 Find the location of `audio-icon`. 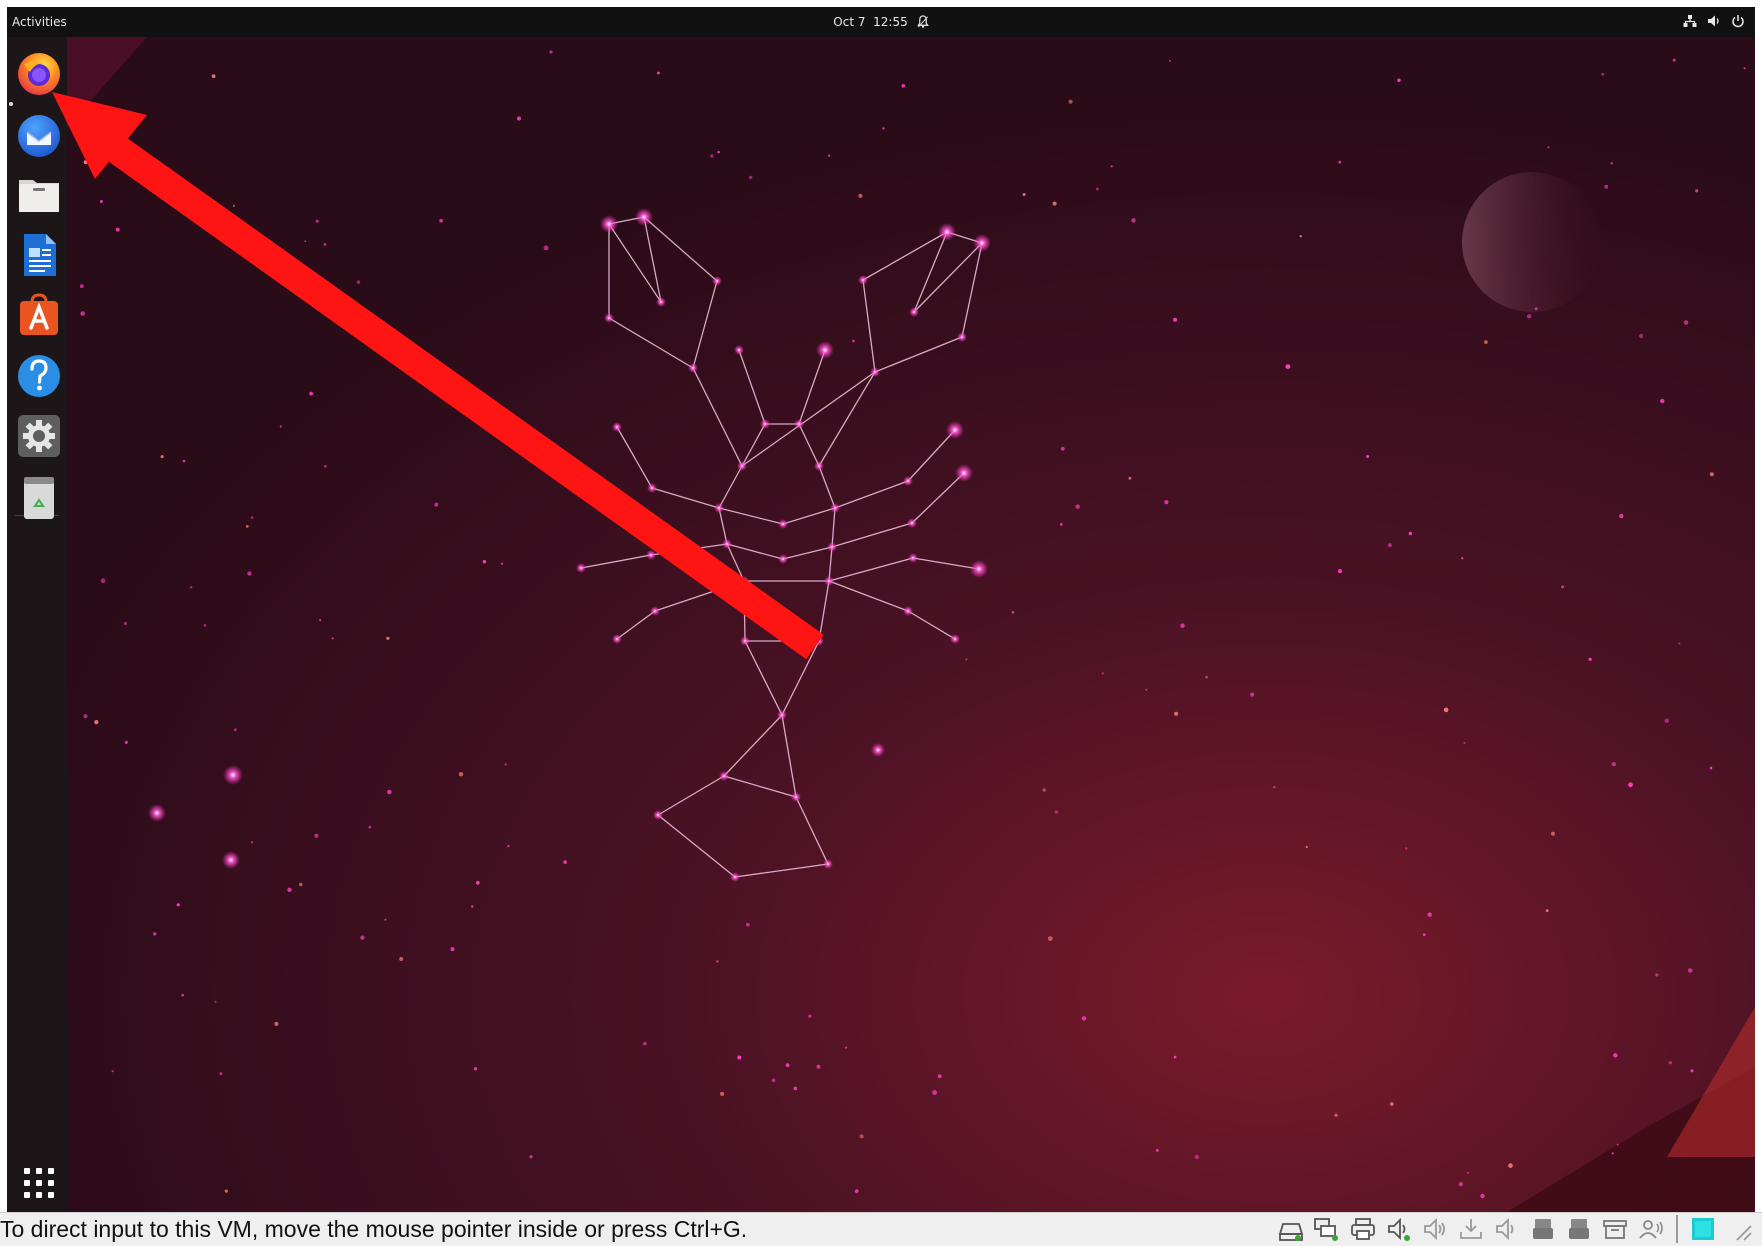

audio-icon is located at coordinates (1399, 1229).